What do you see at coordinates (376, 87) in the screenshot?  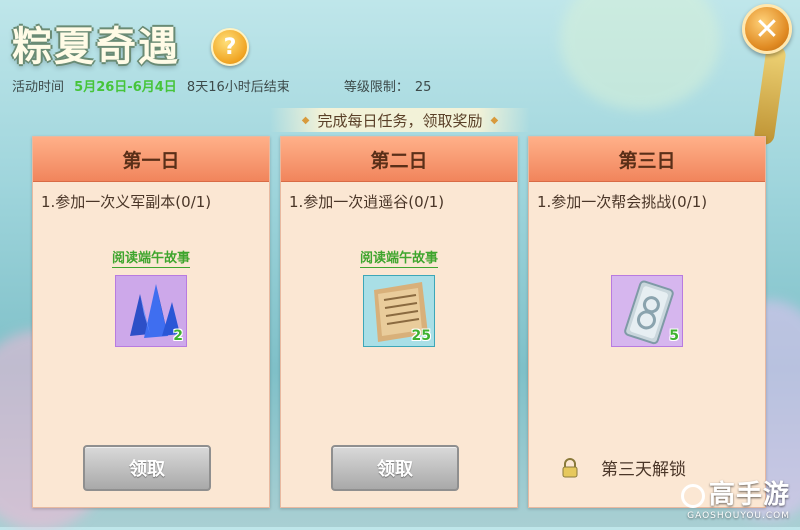 I see `level-limit-label: 等级限制：` at bounding box center [376, 87].